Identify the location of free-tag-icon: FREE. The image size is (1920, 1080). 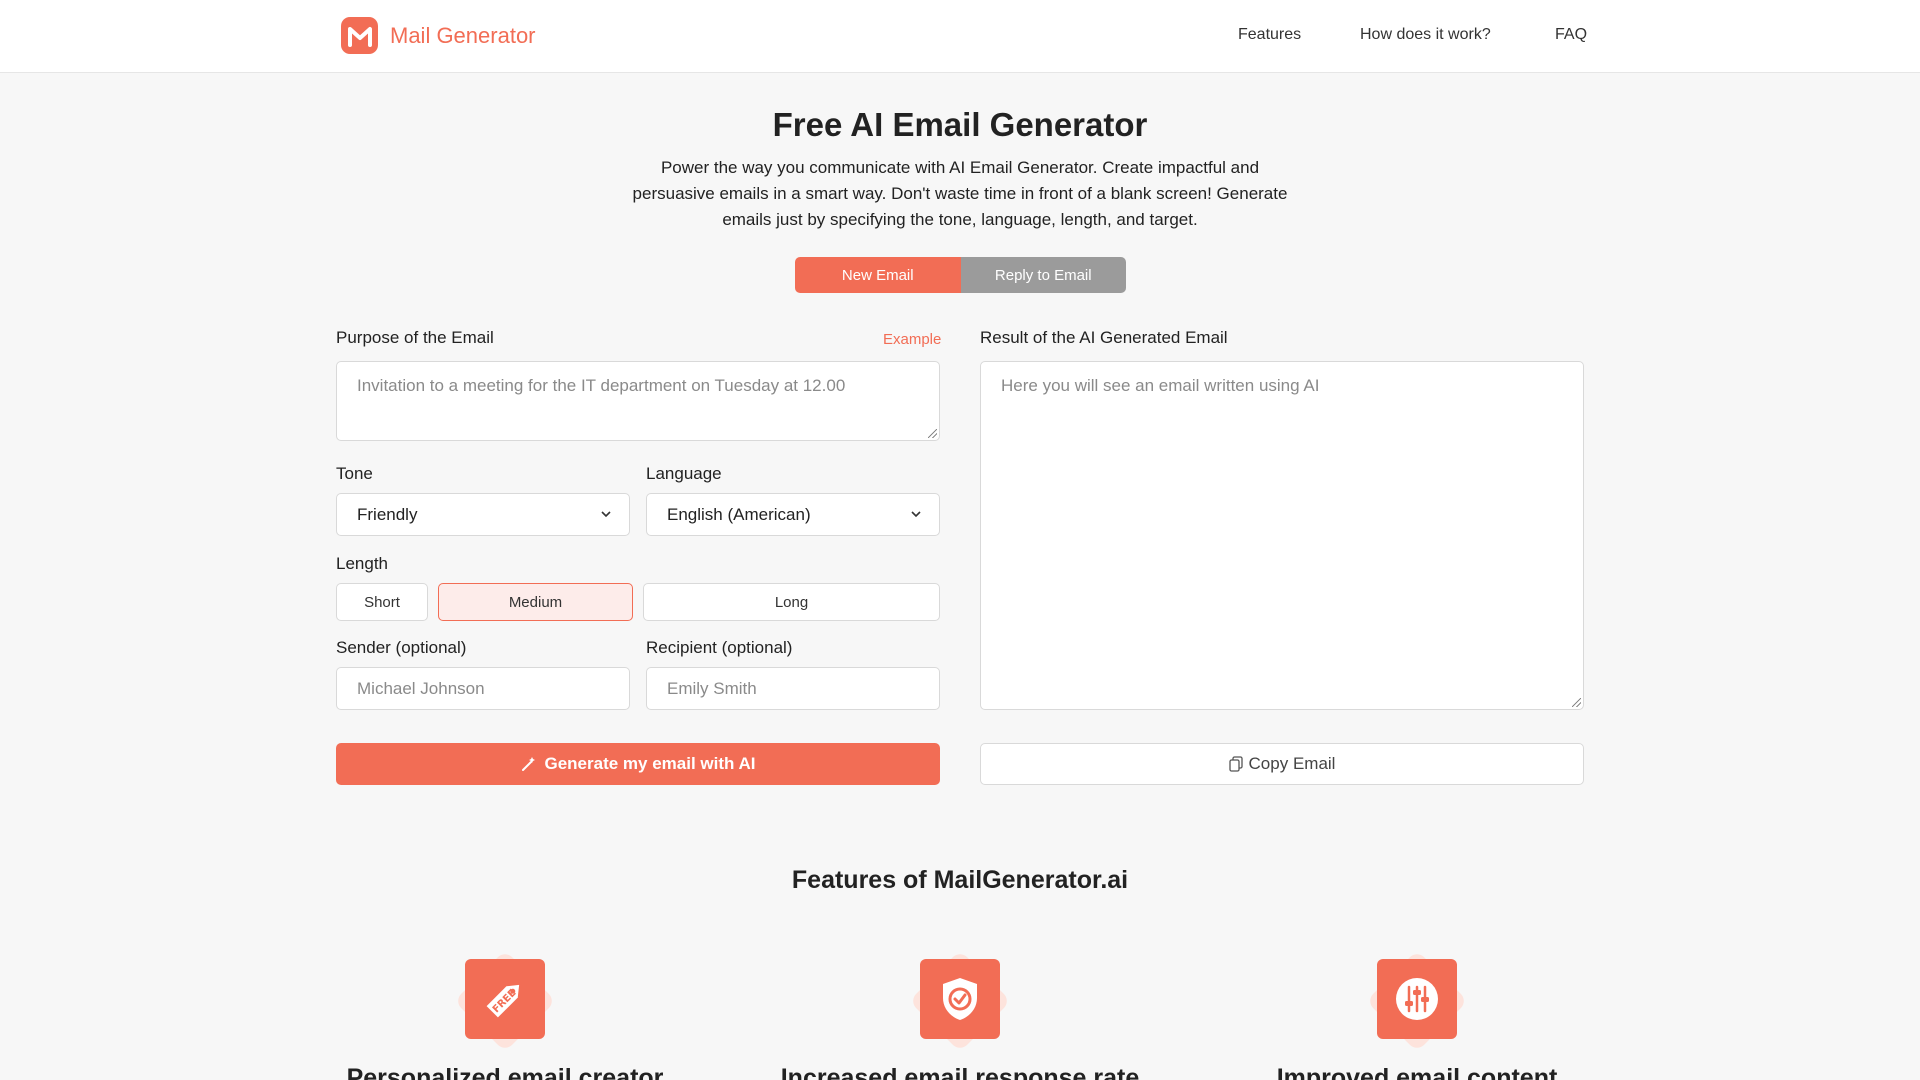
(505, 999).